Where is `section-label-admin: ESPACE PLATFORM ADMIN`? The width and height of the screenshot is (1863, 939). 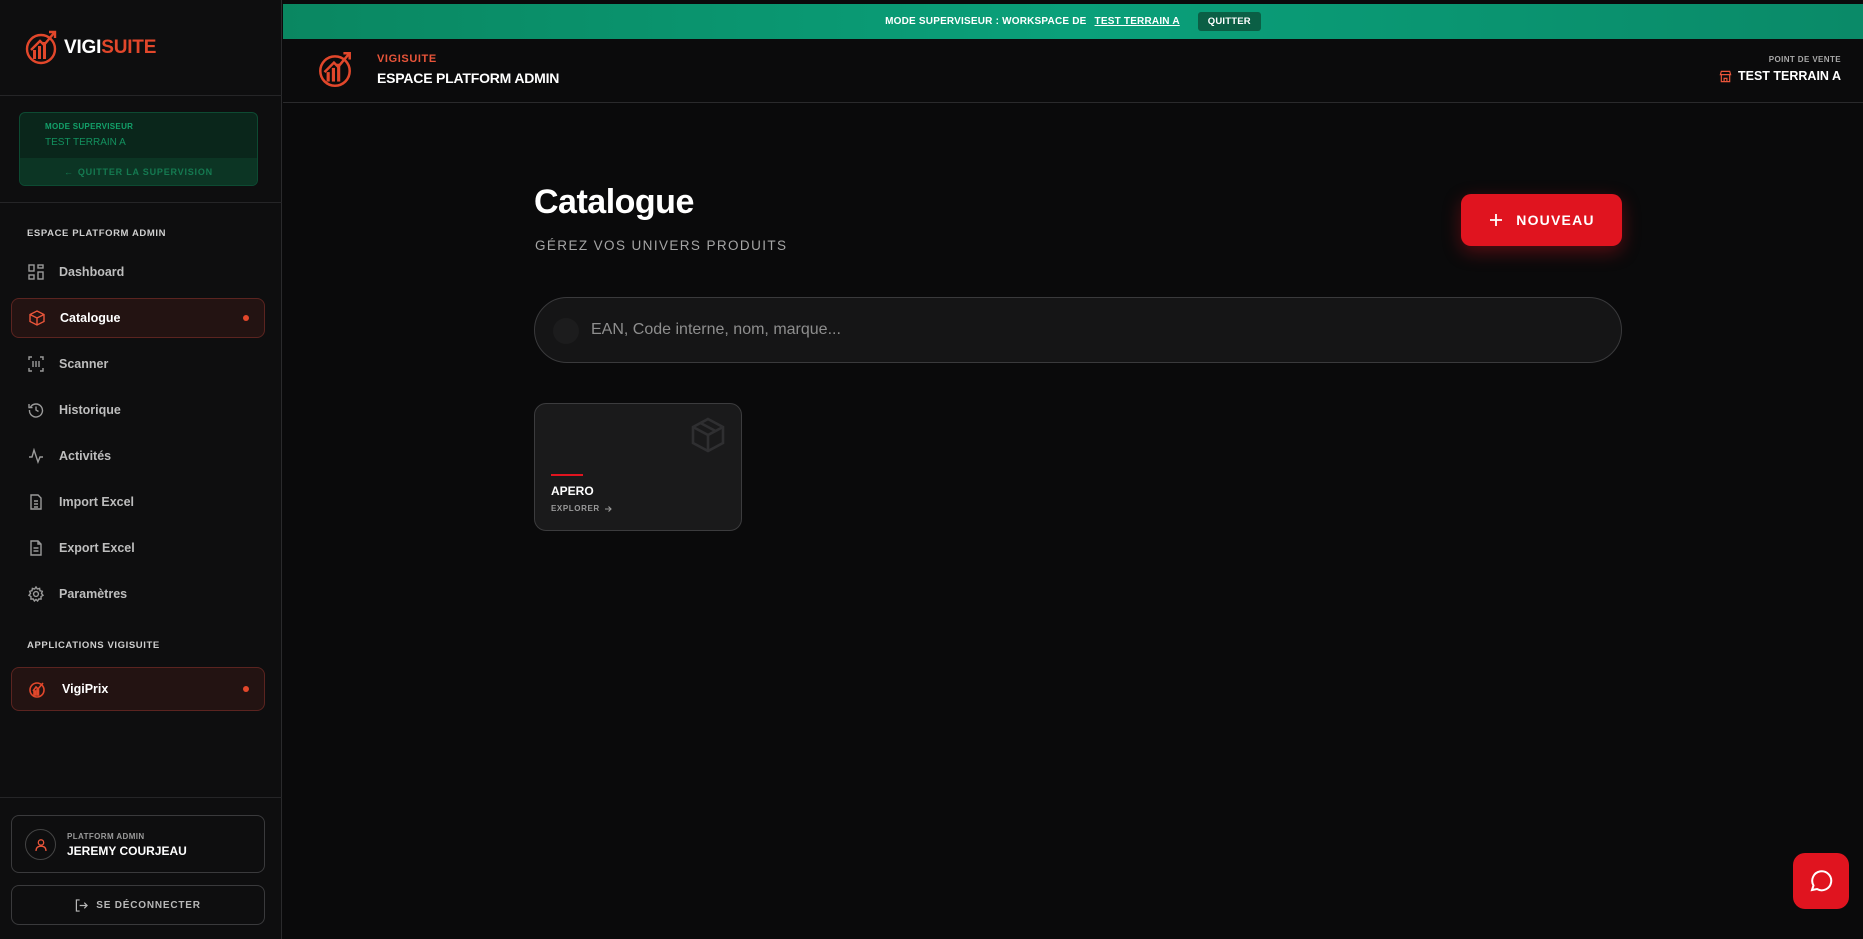
section-label-admin: ESPACE PLATFORM ADMIN is located at coordinates (97, 233).